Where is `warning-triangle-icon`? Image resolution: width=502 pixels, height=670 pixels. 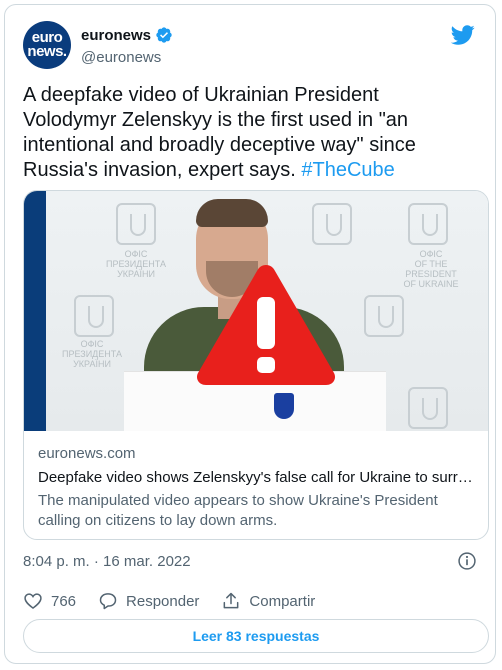 warning-triangle-icon is located at coordinates (266, 325).